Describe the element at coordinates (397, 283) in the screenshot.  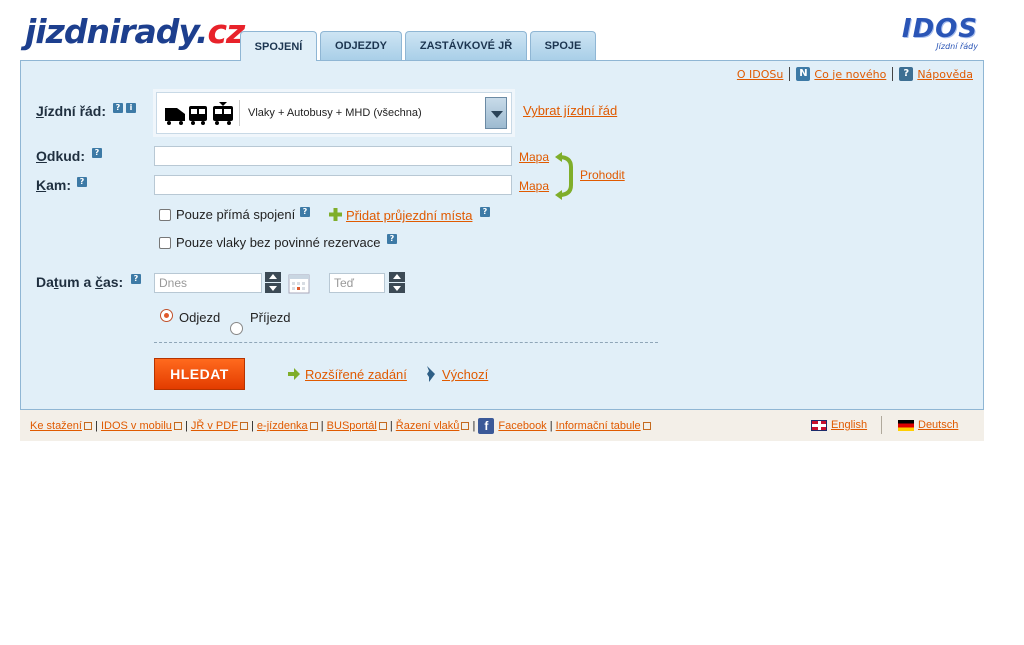
I see `time-stepper` at that location.